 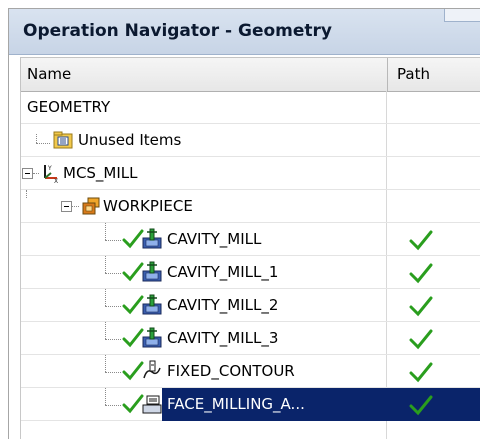 I want to click on tree-row-unused-items: Unused Items, so click(x=250, y=140).